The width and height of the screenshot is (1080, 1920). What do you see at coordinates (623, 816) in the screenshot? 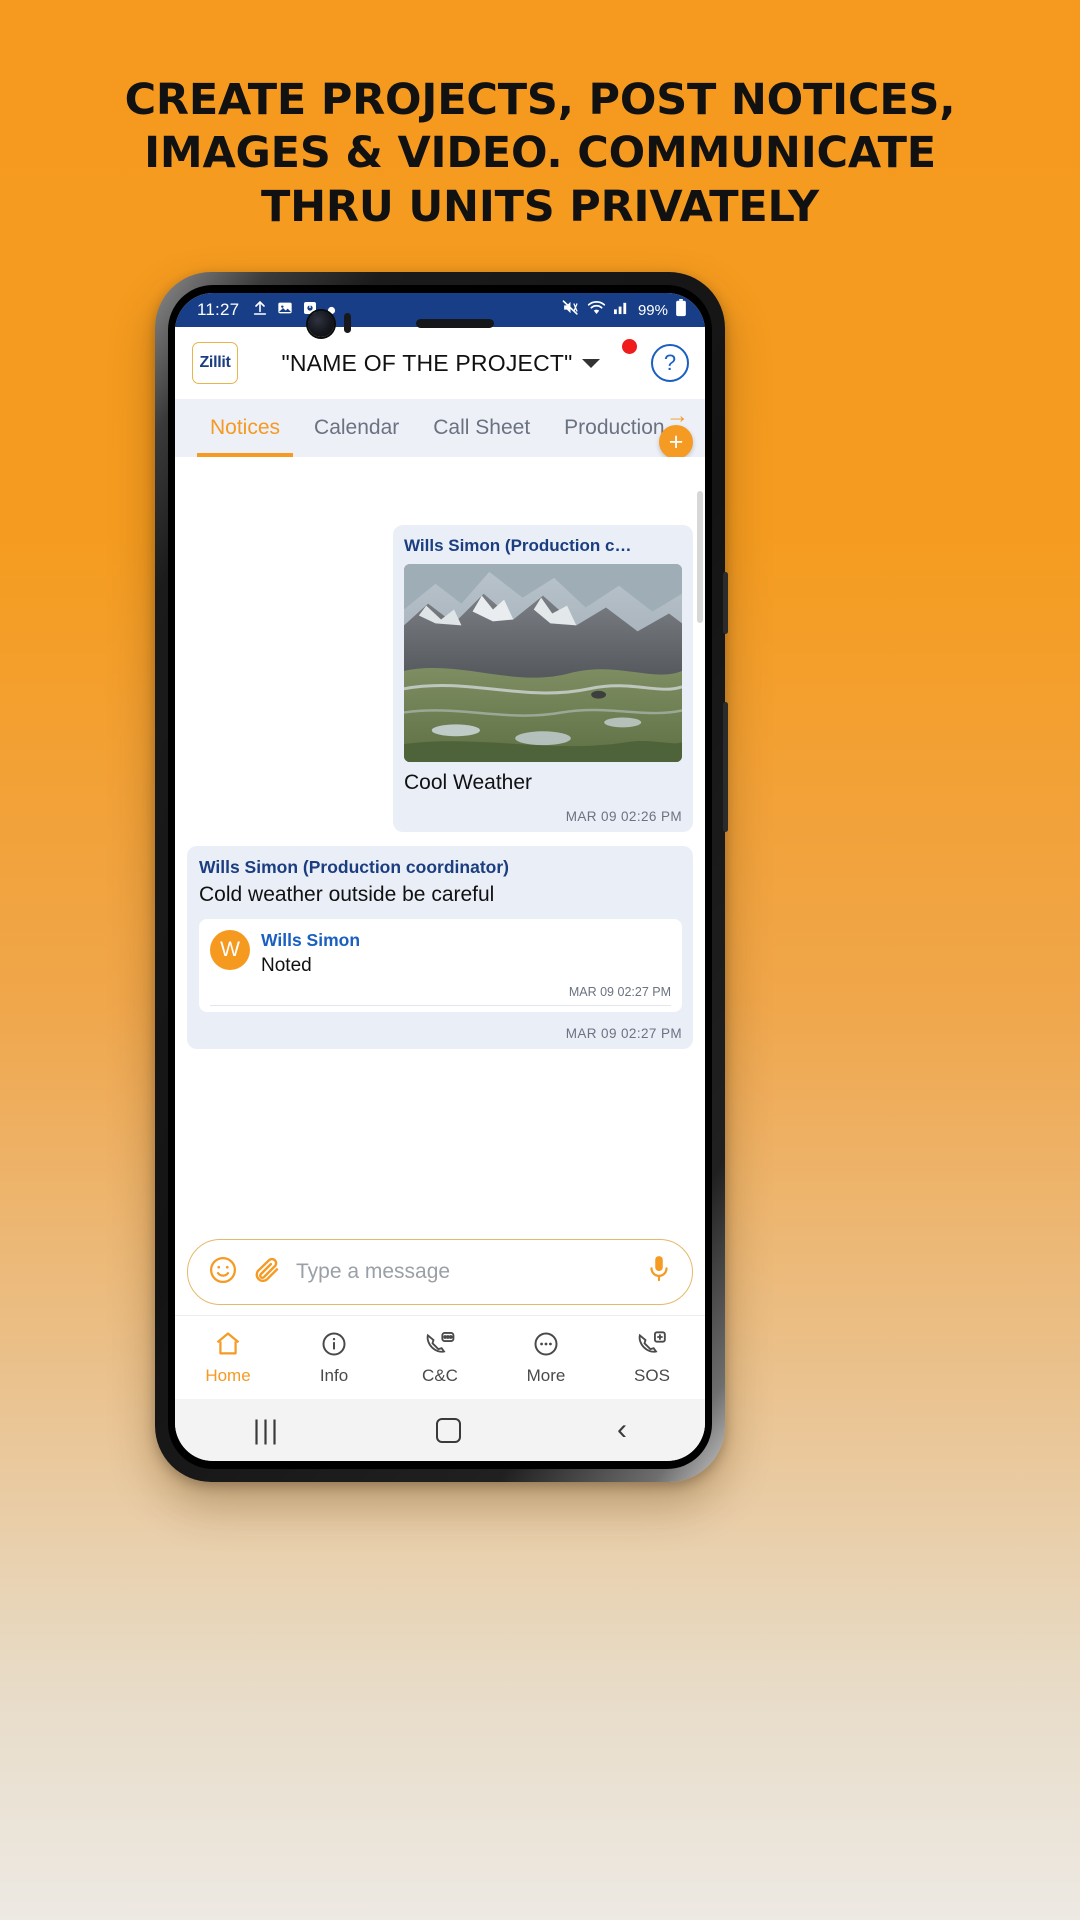
I see `message-timestamp: MAR 09 02:26 PM` at bounding box center [623, 816].